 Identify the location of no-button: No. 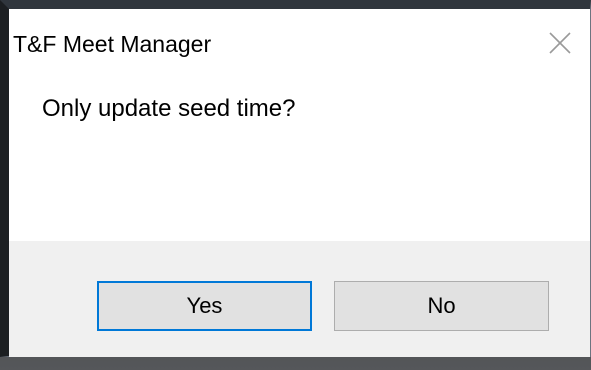
(441, 306).